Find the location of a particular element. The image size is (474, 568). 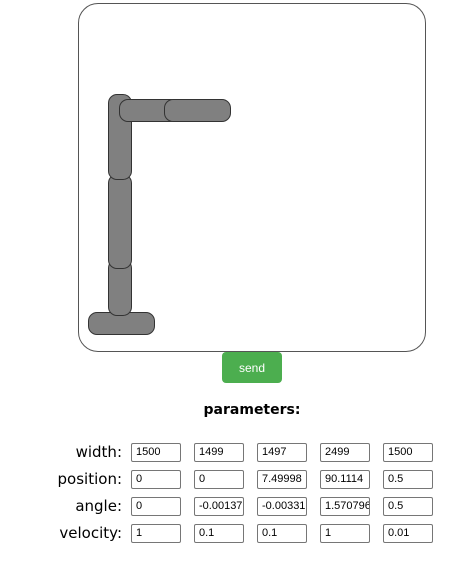

angle-field-3: -0.00331 is located at coordinates (282, 506).